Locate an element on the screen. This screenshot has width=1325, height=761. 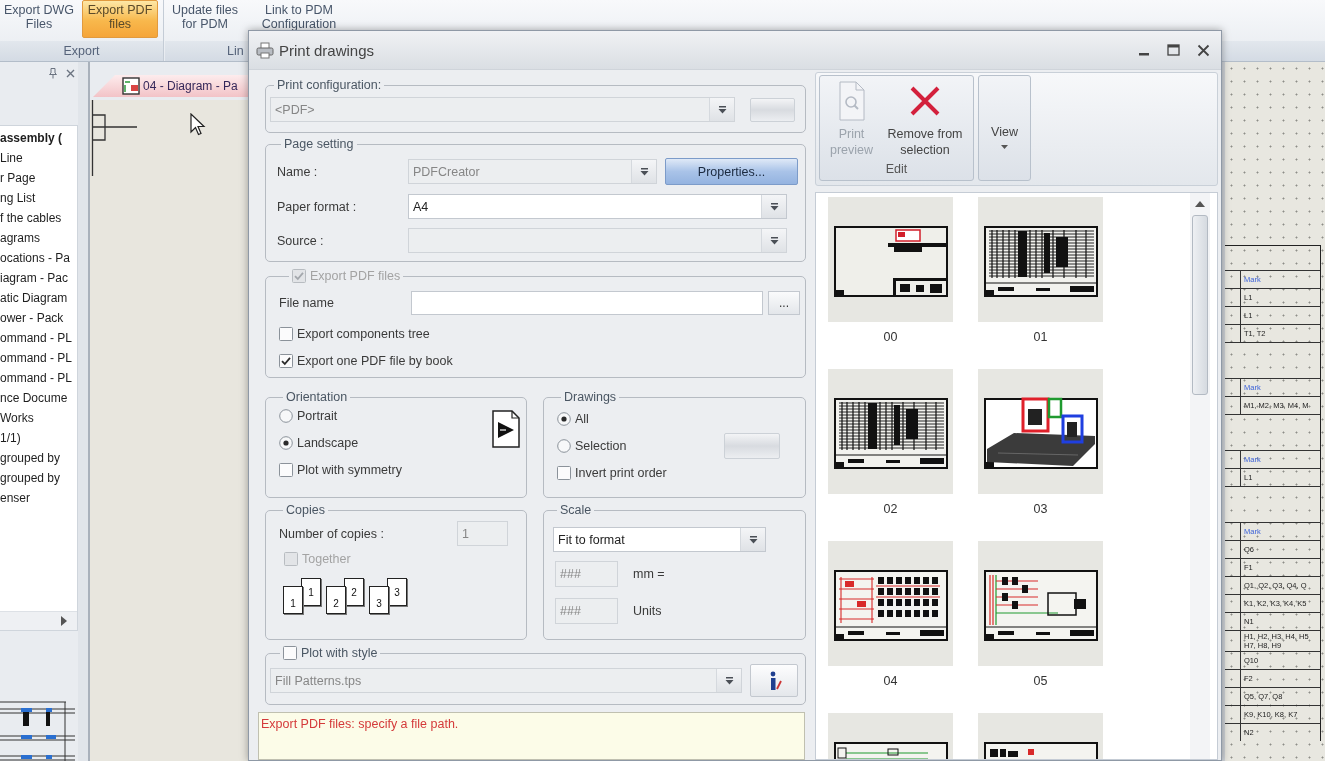
thumbnail-label: 04 is located at coordinates (890, 681).